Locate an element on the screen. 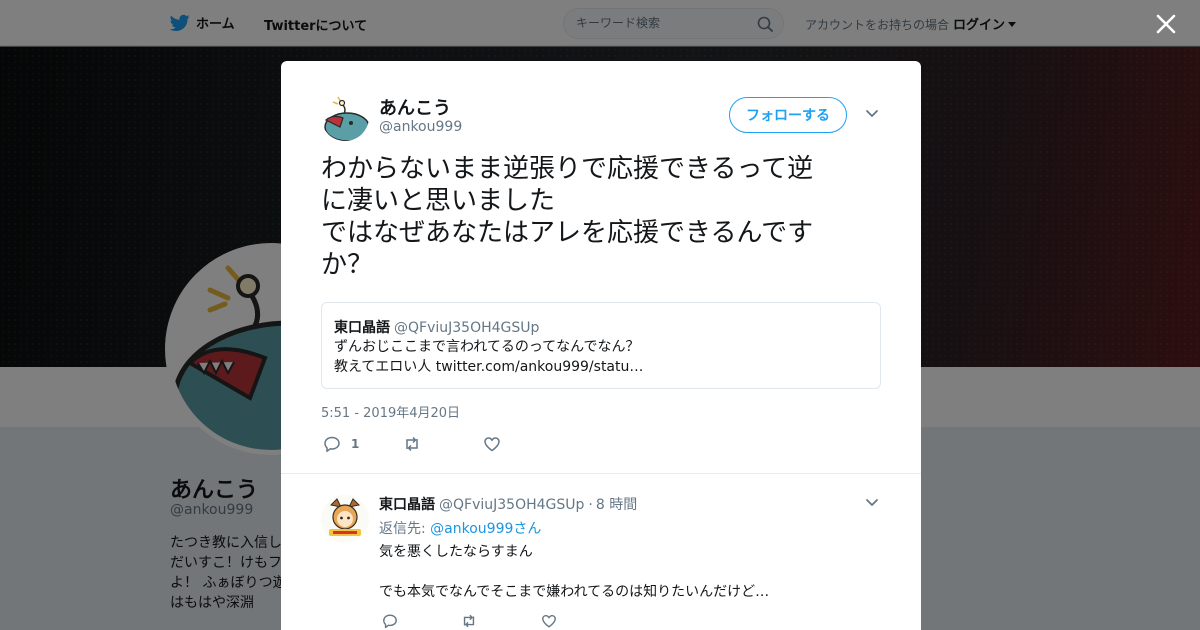  reply-reply-button is located at coordinates (390, 621).